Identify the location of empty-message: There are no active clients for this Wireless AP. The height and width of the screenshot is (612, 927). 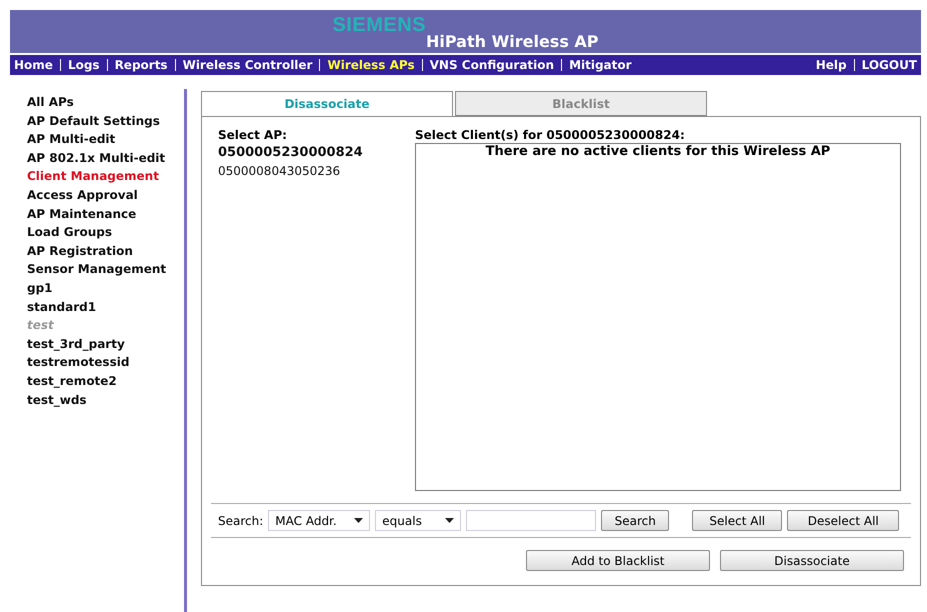
(658, 152).